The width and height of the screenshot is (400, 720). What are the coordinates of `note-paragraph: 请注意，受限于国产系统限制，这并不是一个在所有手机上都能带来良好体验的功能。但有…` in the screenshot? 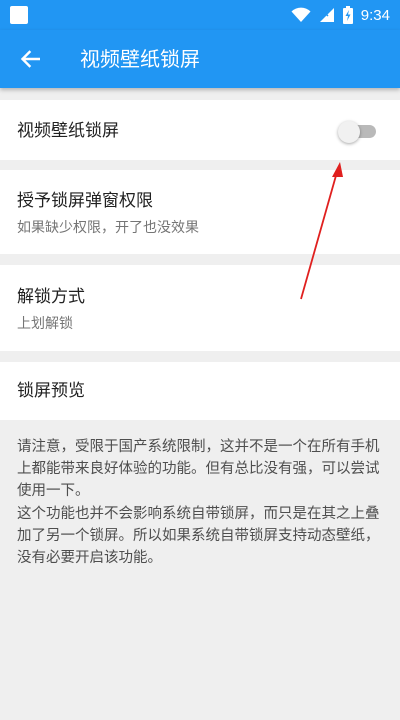 It's located at (198, 469).